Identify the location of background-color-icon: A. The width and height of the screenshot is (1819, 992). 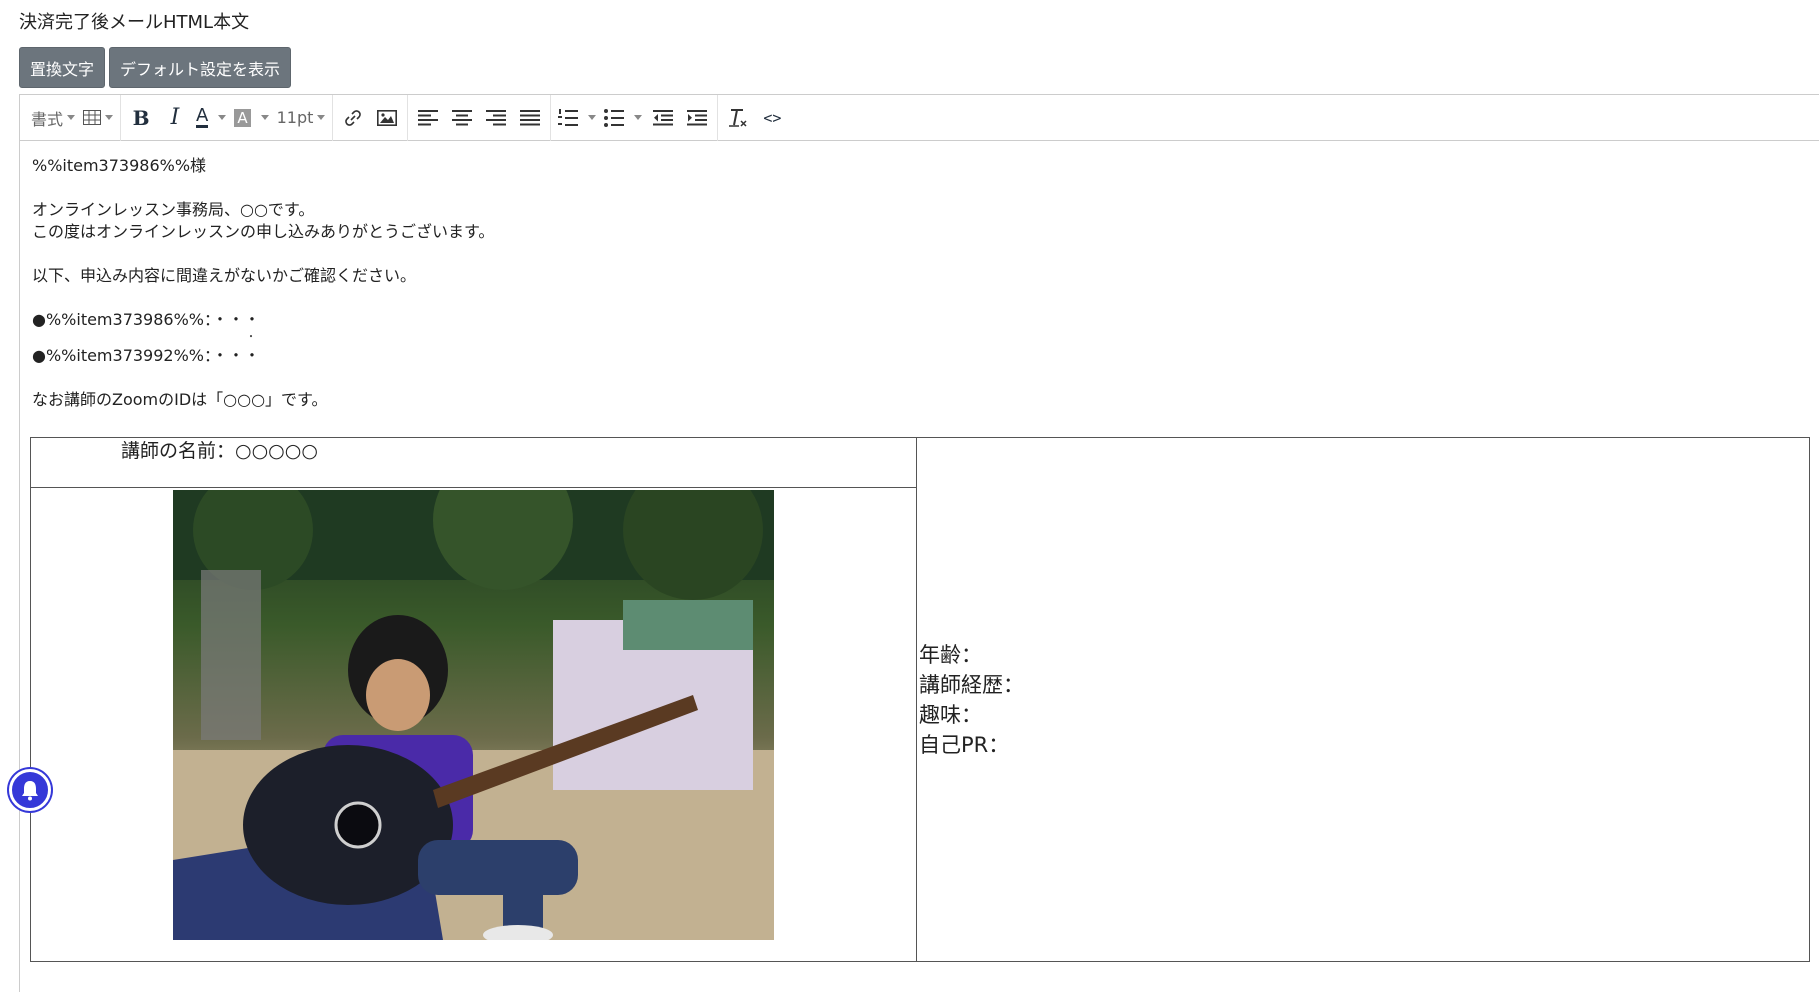
(242, 117).